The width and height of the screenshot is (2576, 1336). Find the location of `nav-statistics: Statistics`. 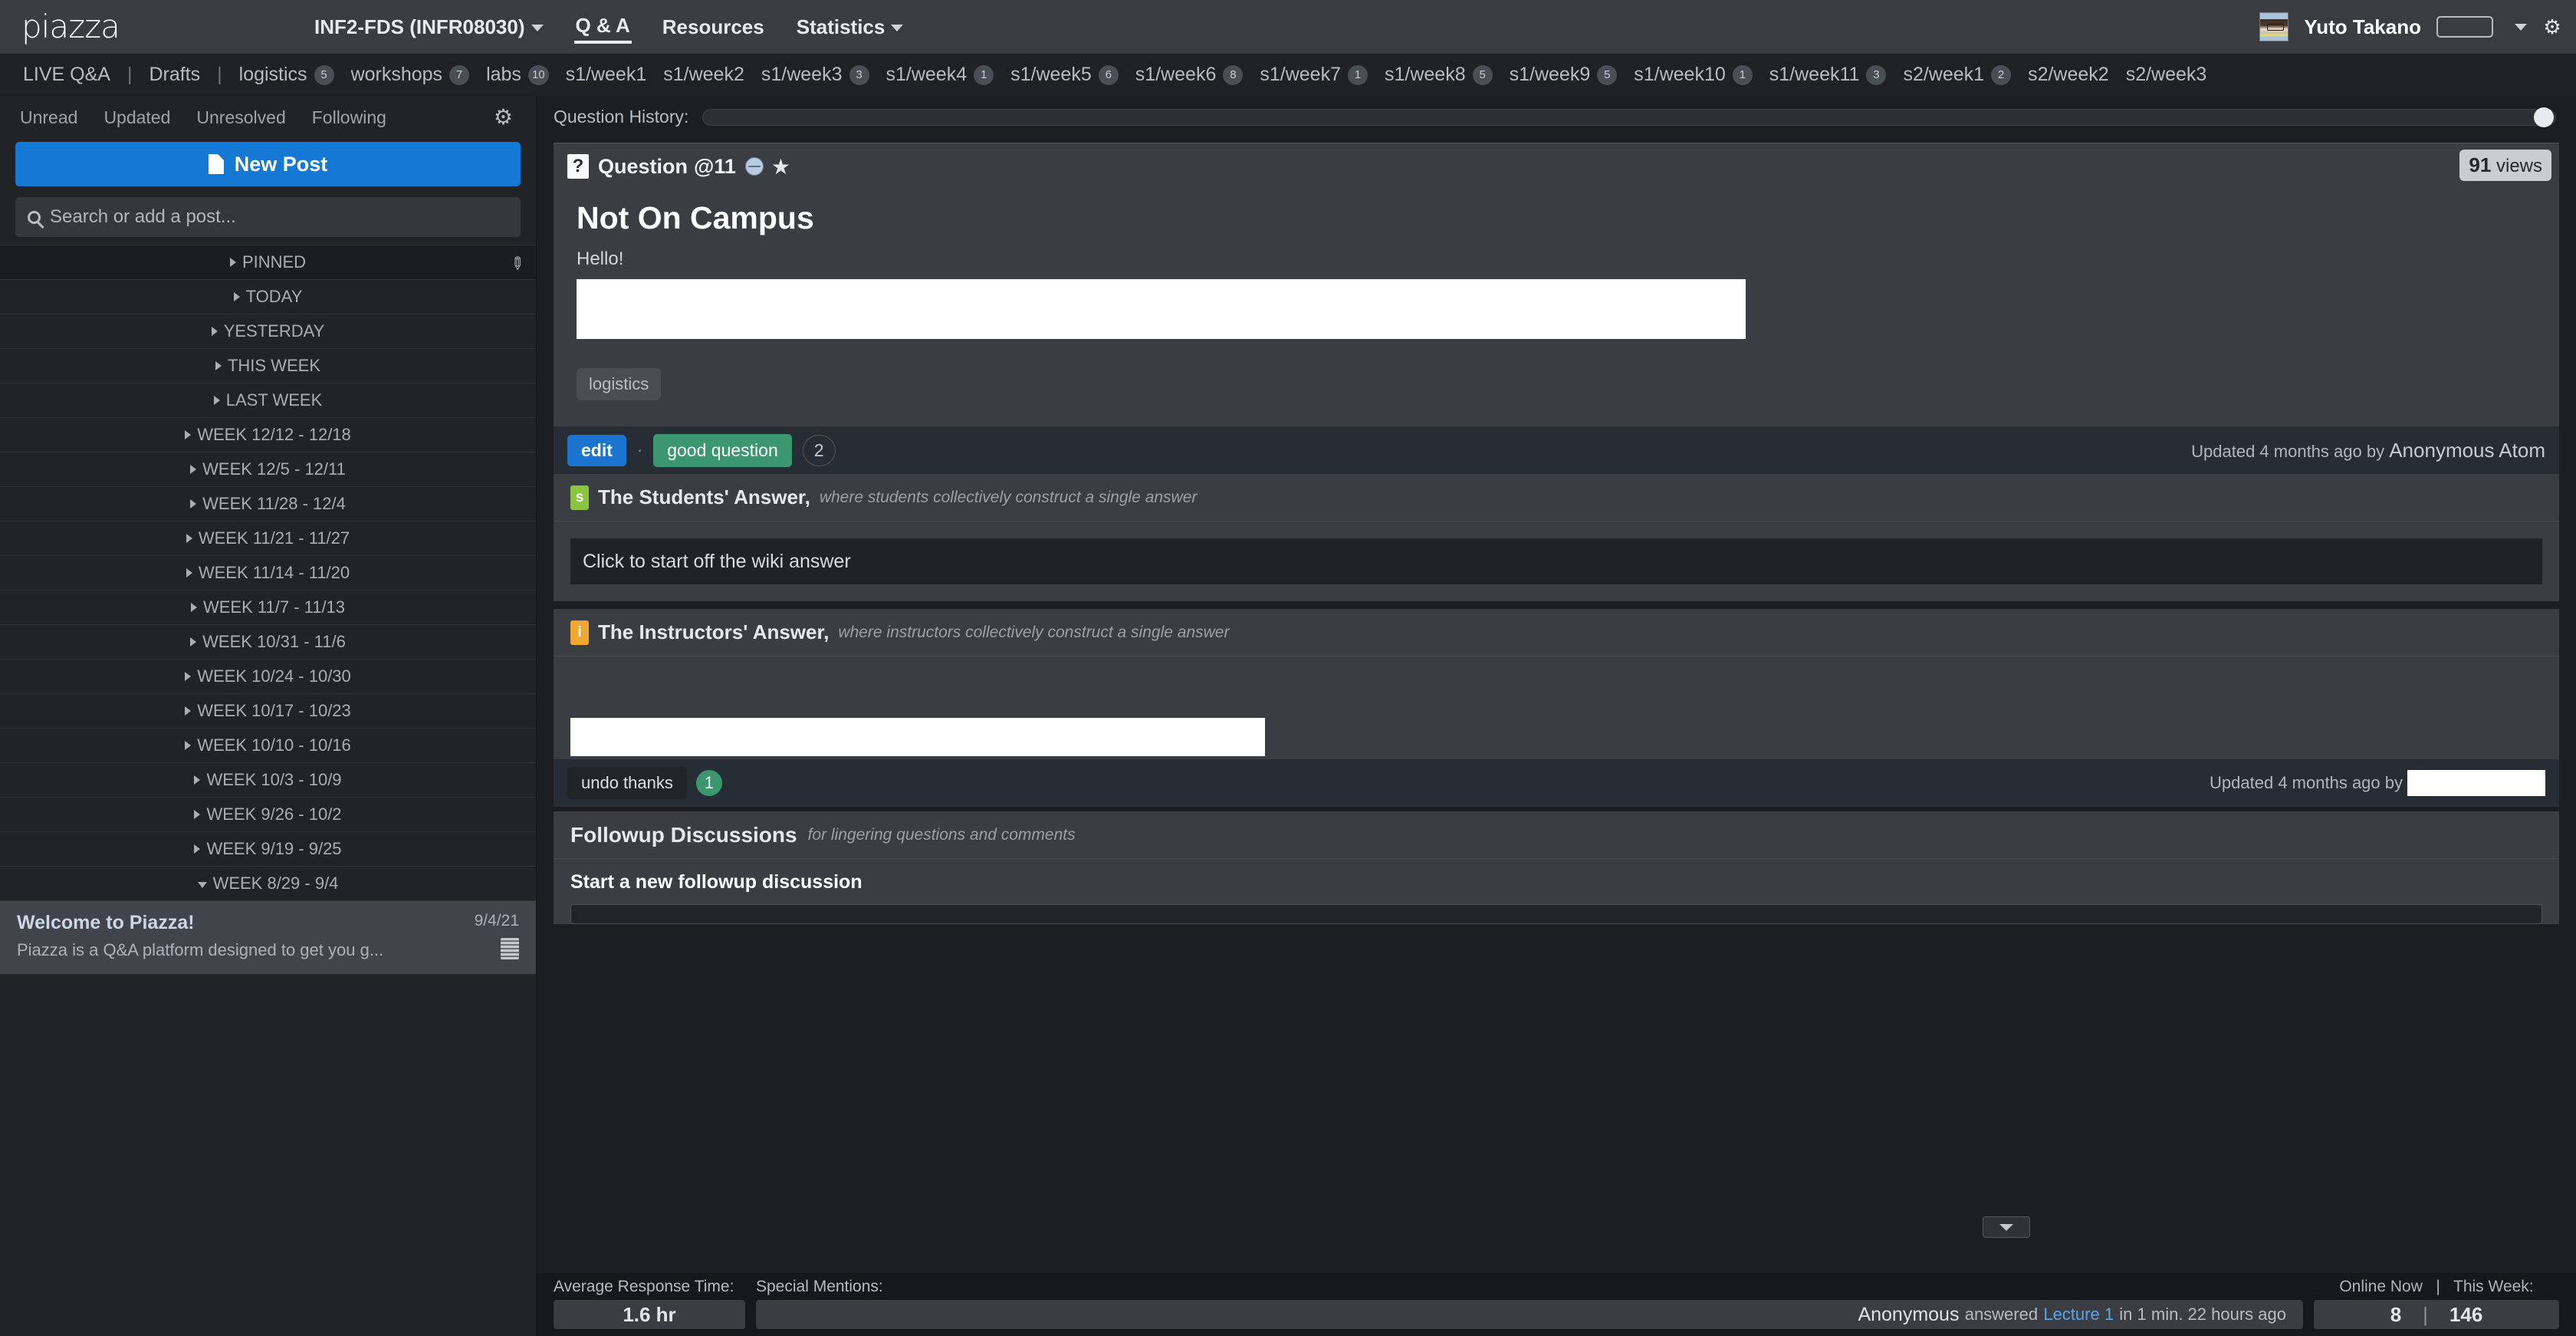

nav-statistics: Statistics is located at coordinates (850, 27).